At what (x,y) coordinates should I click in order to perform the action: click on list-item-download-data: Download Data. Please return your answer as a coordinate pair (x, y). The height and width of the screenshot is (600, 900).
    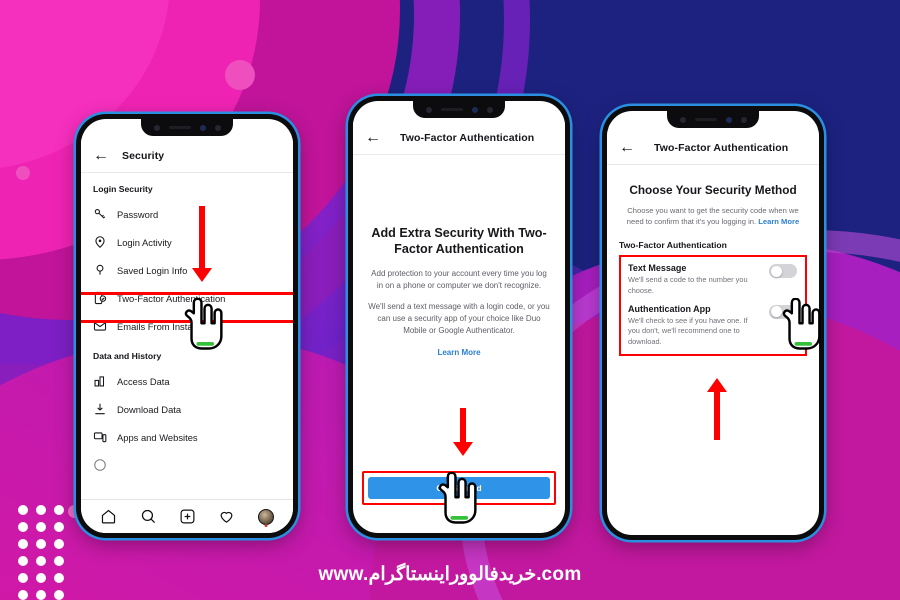
    Looking at the image, I should click on (187, 409).